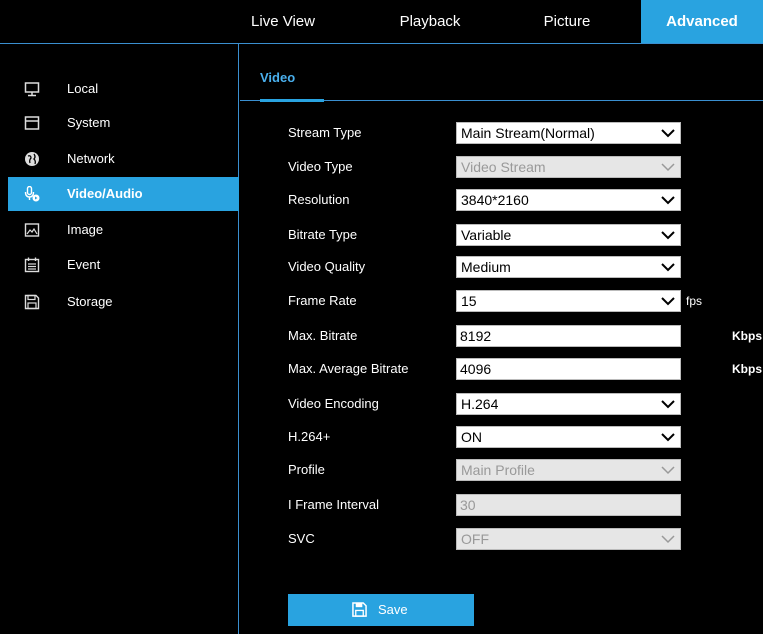 This screenshot has width=763, height=634. Describe the element at coordinates (568, 235) in the screenshot. I see `bitrate-type-select: Variable` at that location.